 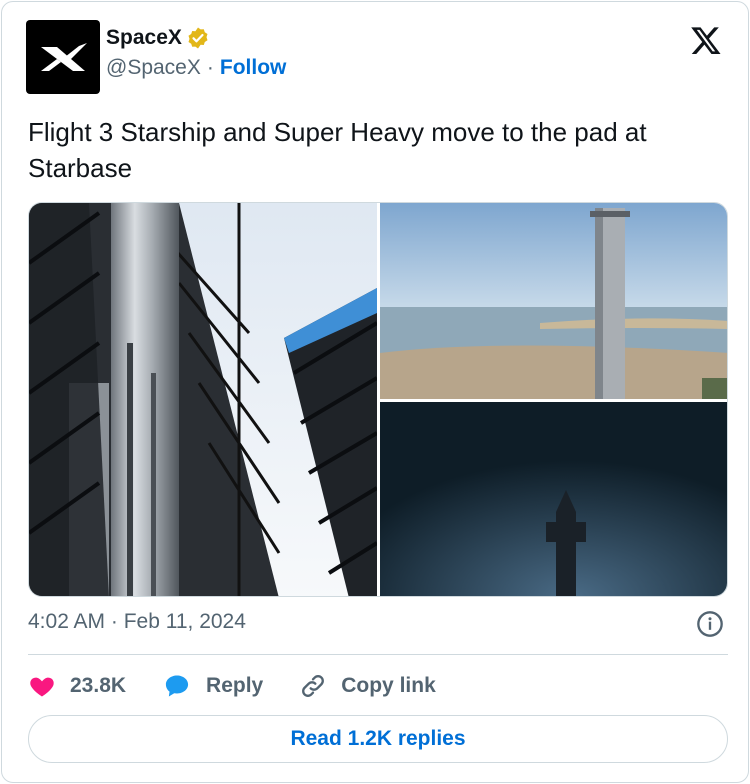 What do you see at coordinates (144, 38) in the screenshot?
I see `author-display-name: SpaceX` at bounding box center [144, 38].